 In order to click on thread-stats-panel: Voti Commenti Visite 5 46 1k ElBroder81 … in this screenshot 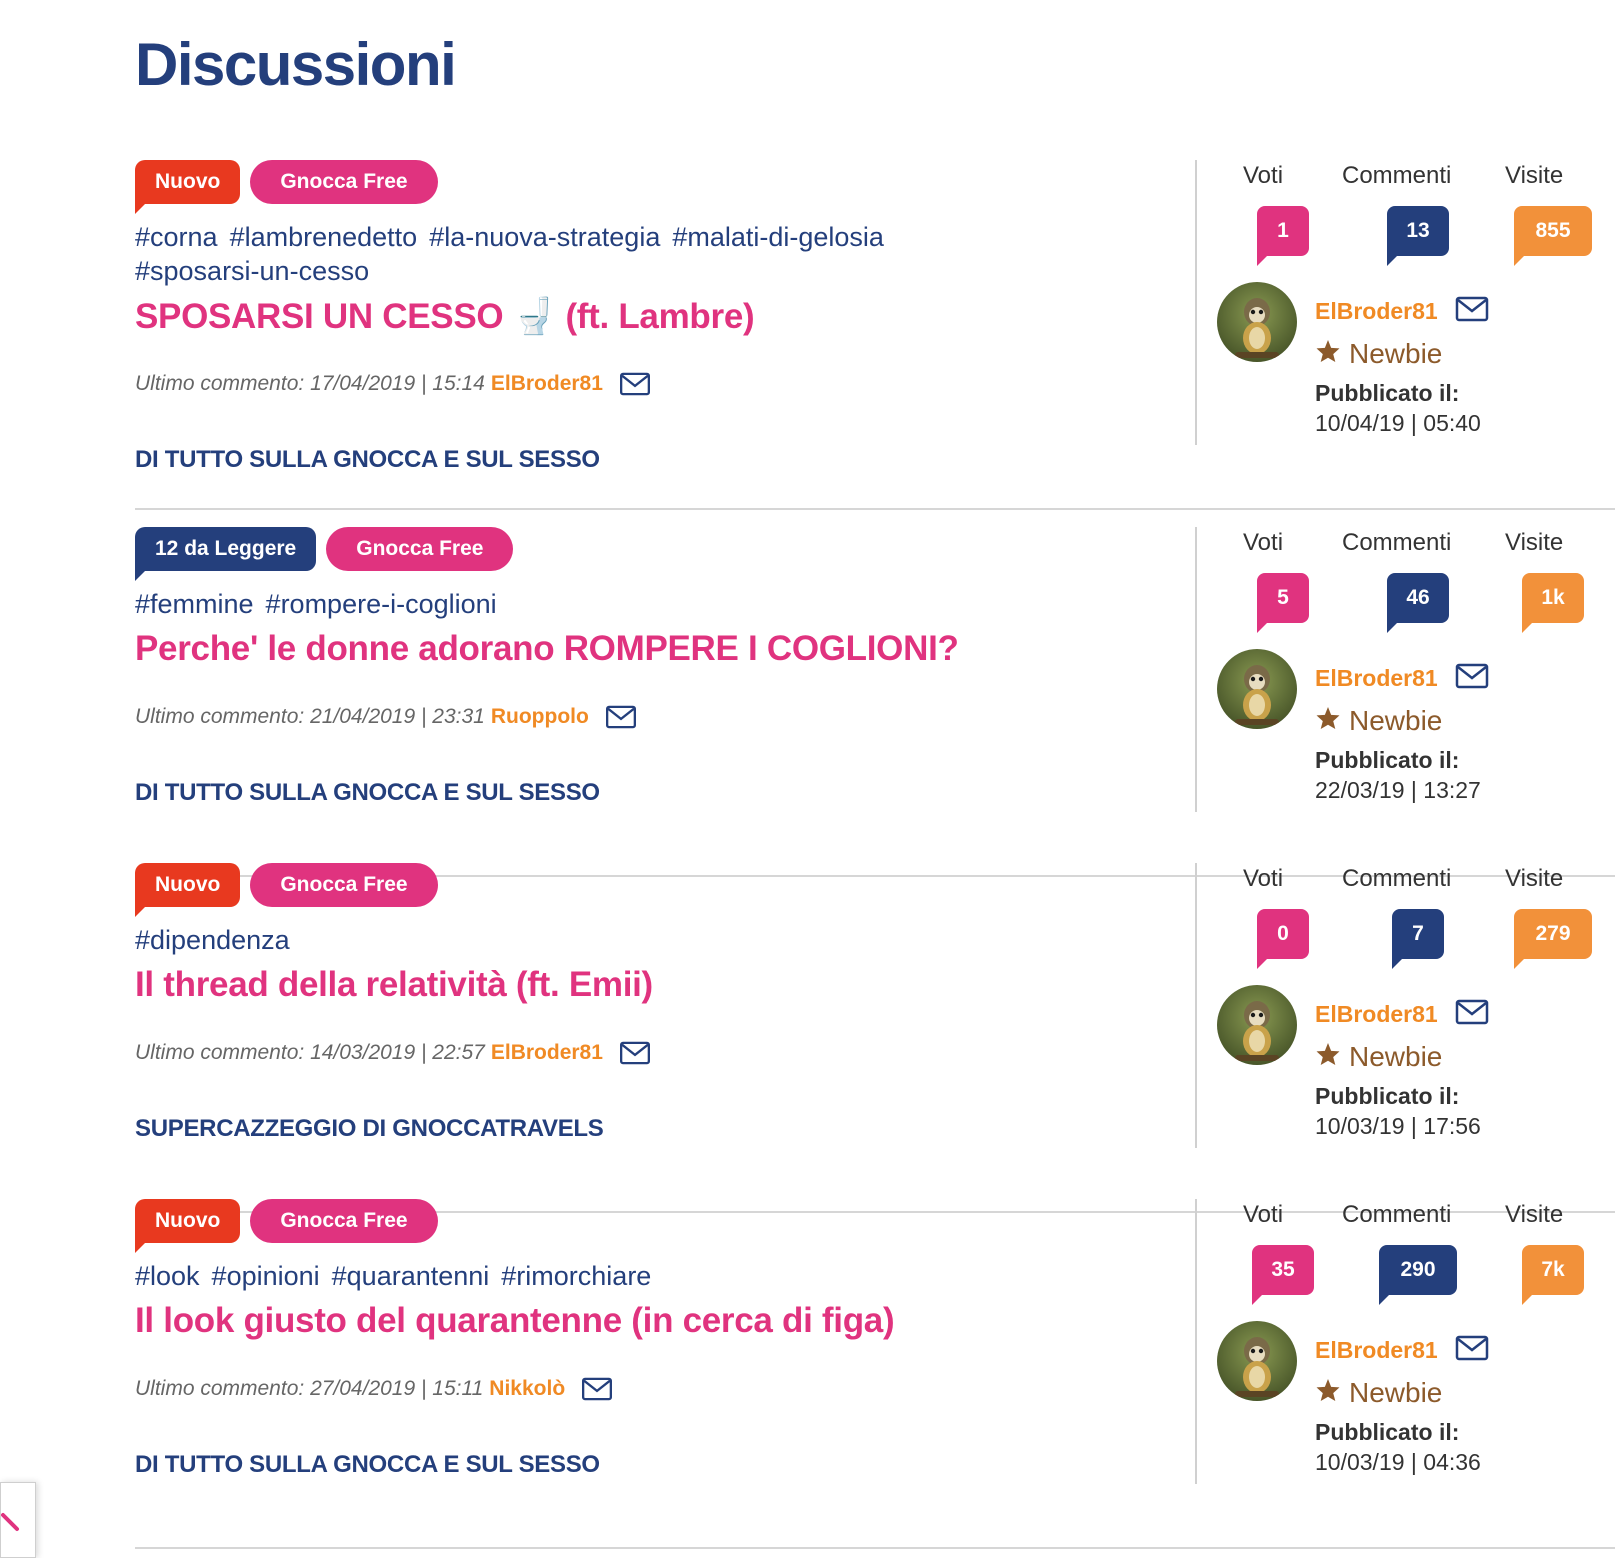, I will do `click(1405, 669)`.